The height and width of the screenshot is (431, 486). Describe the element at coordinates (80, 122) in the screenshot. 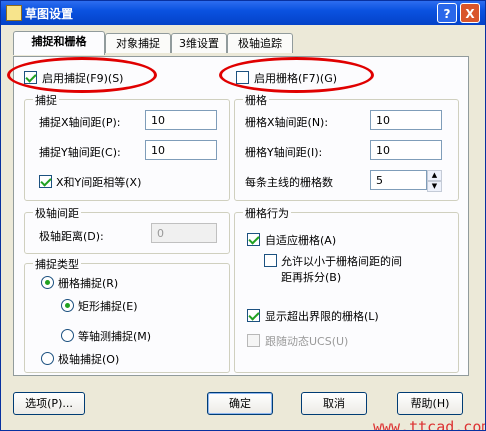

I see `snap-x-label: 捕捉X轴间距(P):` at that location.